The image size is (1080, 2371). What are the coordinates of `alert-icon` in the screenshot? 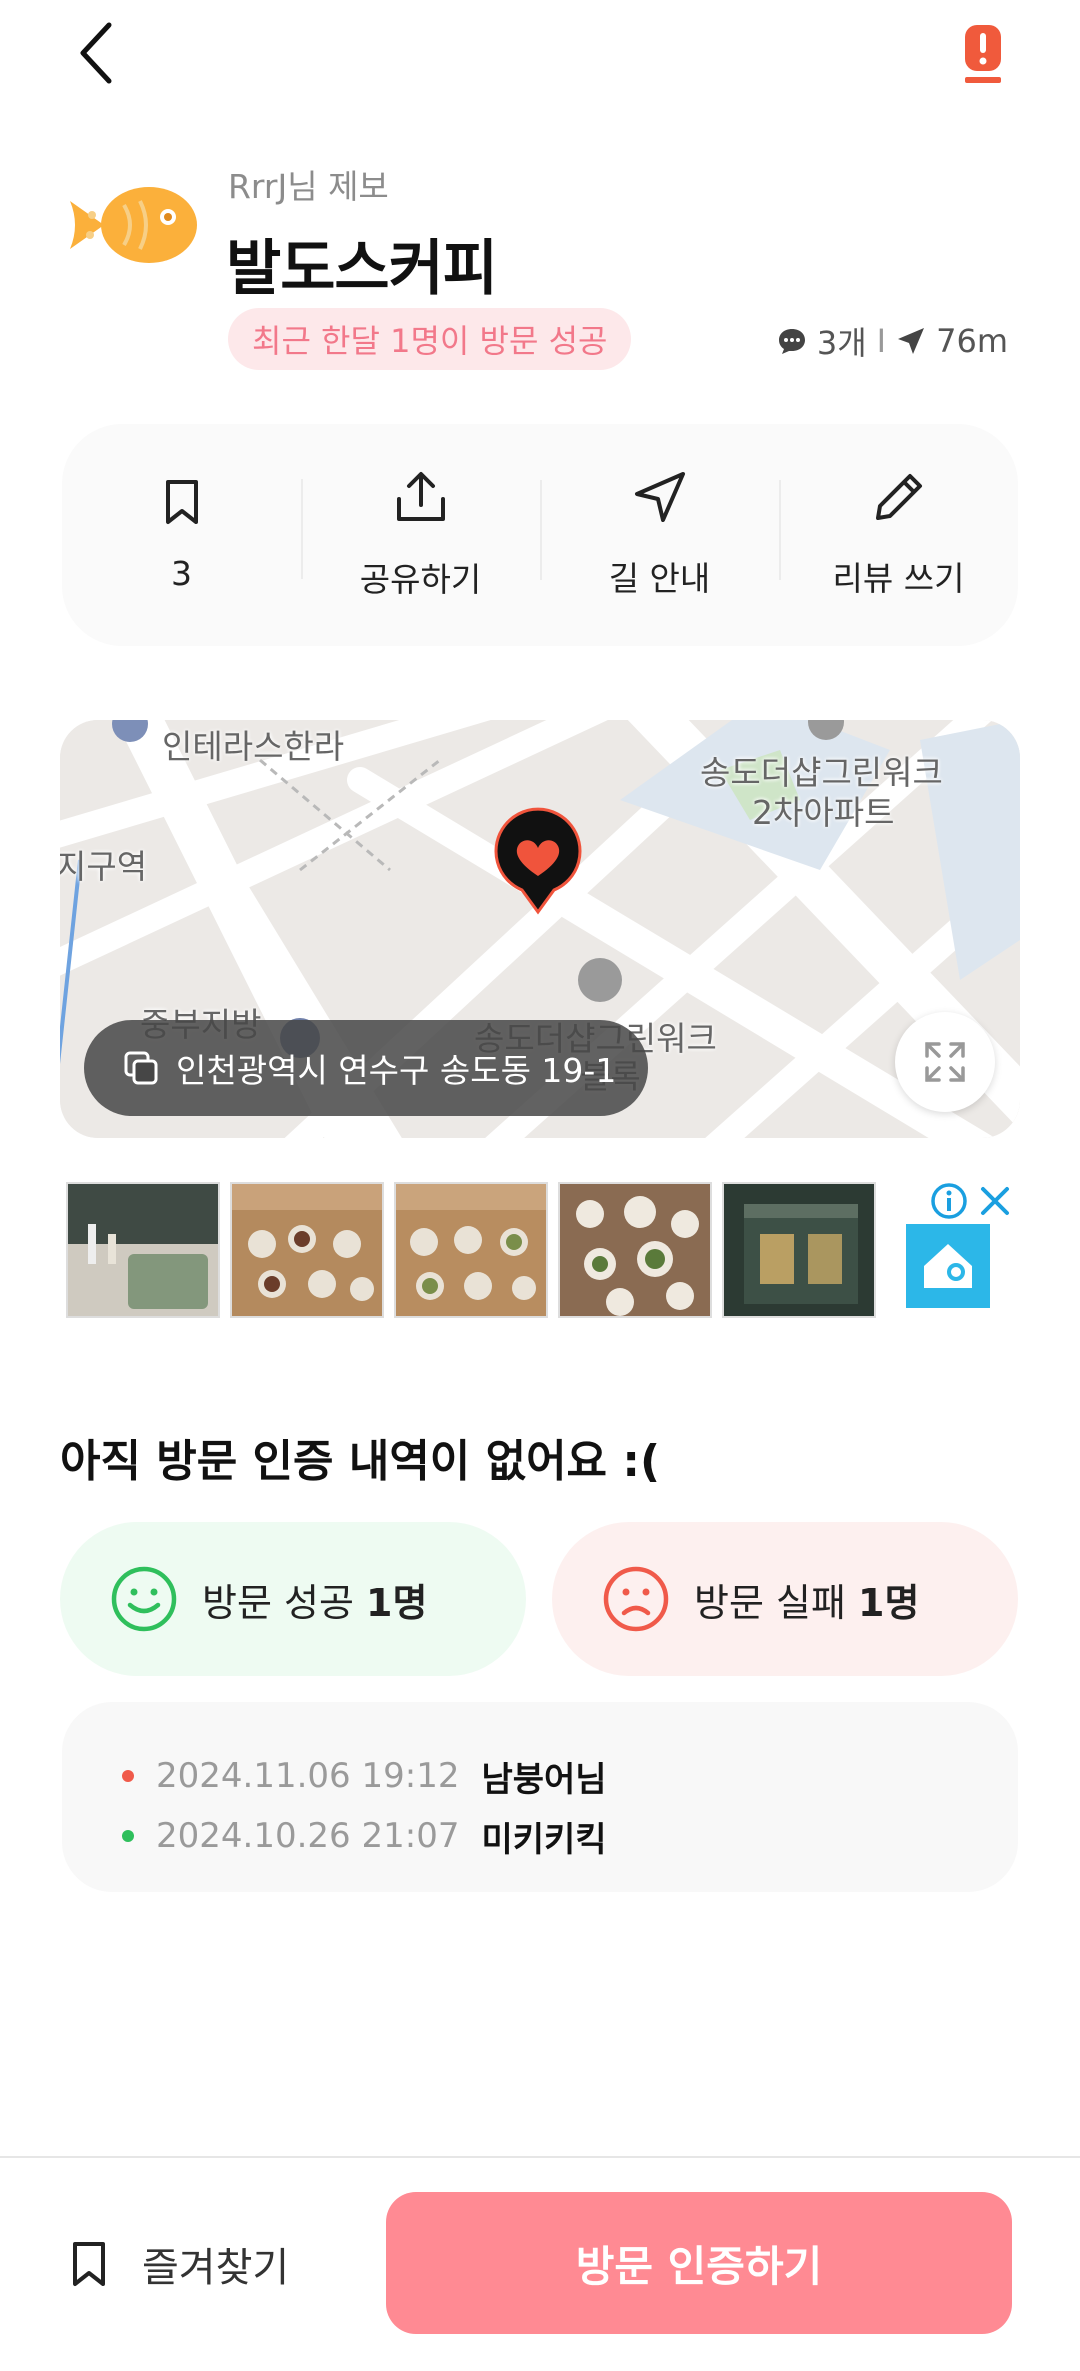 It's located at (983, 54).